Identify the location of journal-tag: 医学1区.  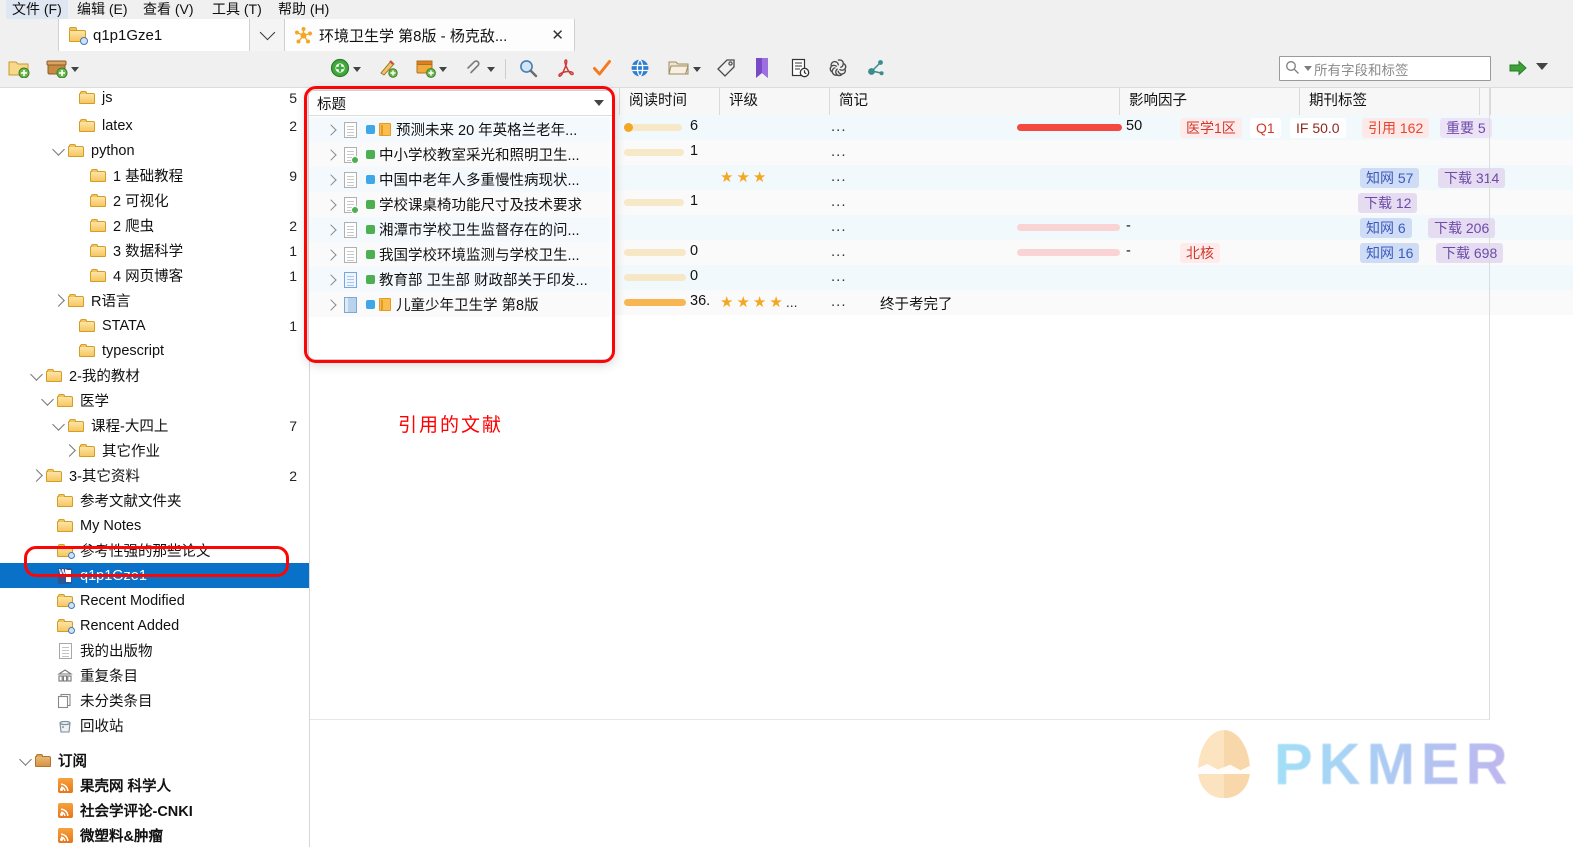
(1211, 128).